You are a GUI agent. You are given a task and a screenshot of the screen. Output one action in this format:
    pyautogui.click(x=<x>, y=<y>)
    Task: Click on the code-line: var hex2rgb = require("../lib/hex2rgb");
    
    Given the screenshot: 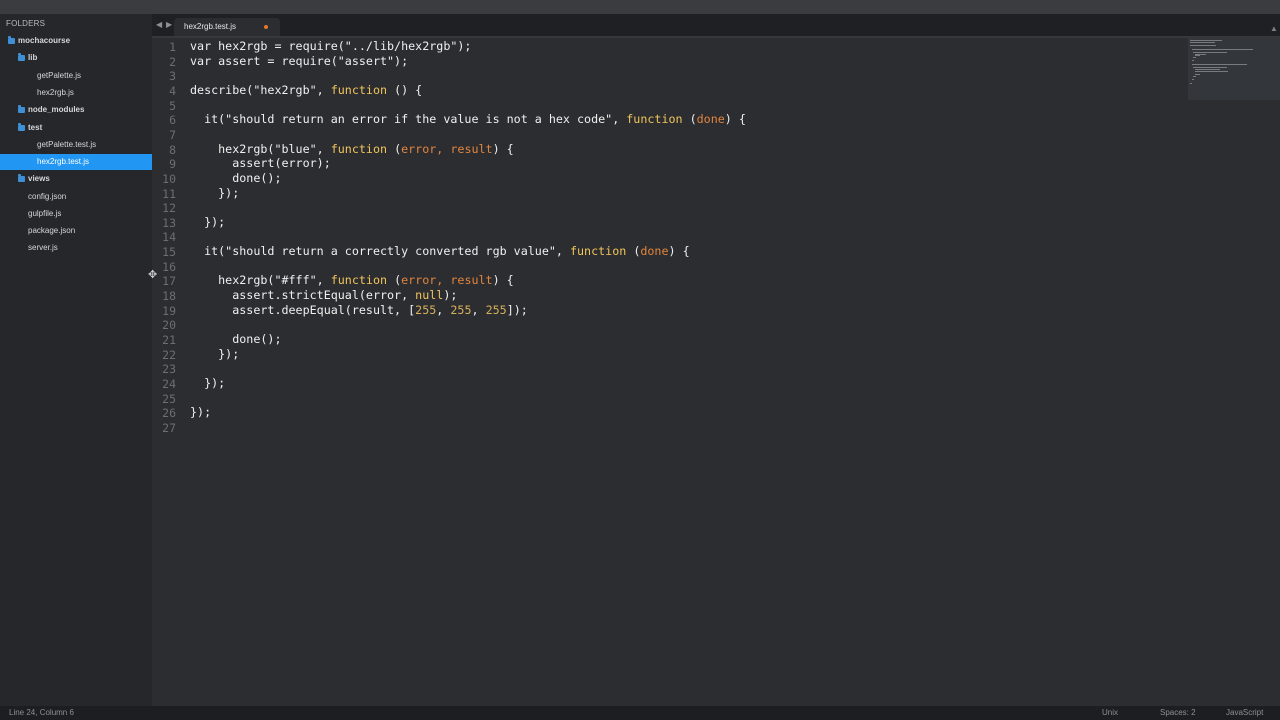 What is the action you would take?
    pyautogui.click(x=330, y=46)
    